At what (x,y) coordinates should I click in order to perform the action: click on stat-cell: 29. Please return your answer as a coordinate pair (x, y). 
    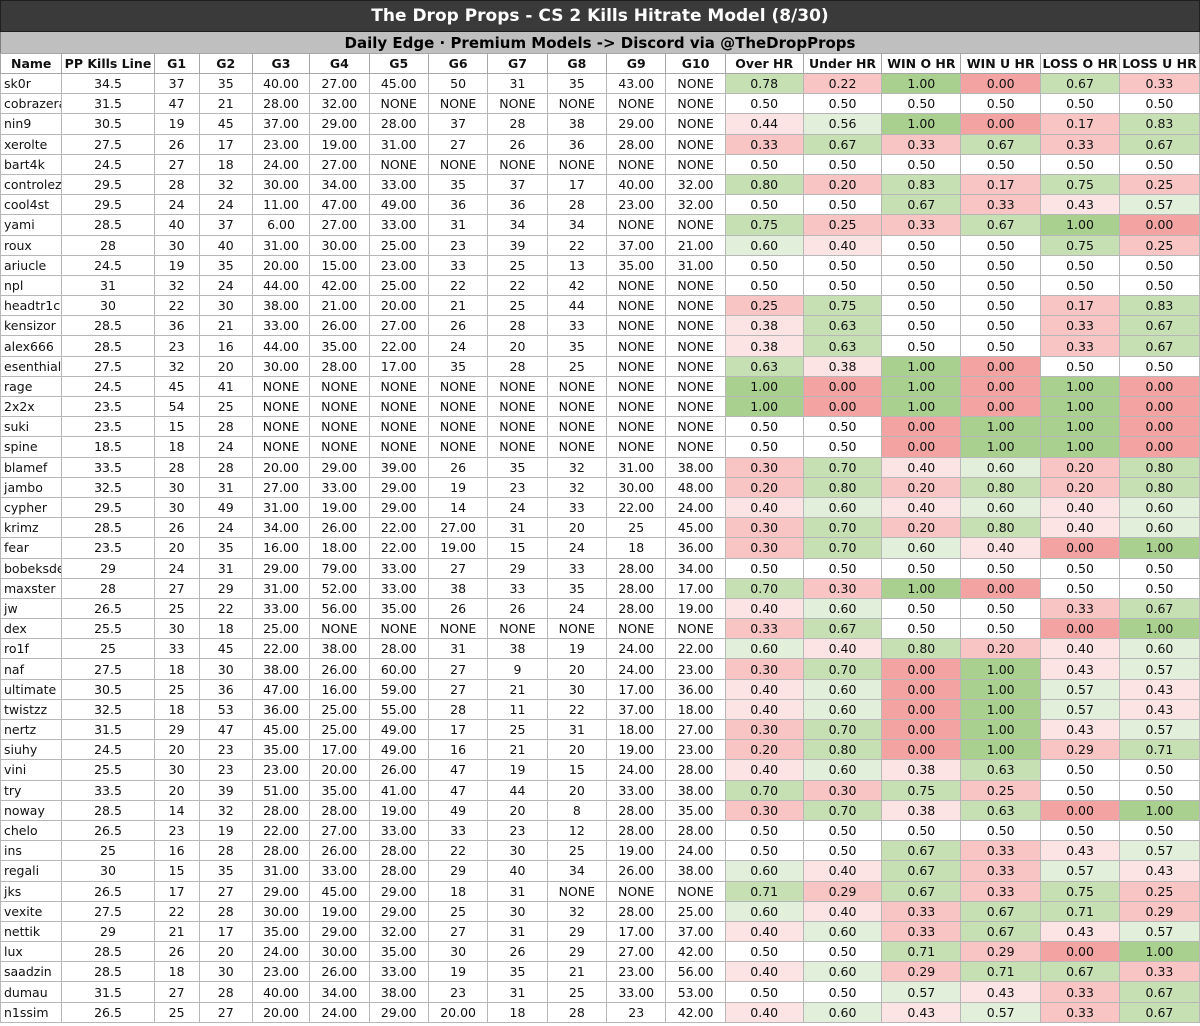
    Looking at the image, I should click on (517, 568).